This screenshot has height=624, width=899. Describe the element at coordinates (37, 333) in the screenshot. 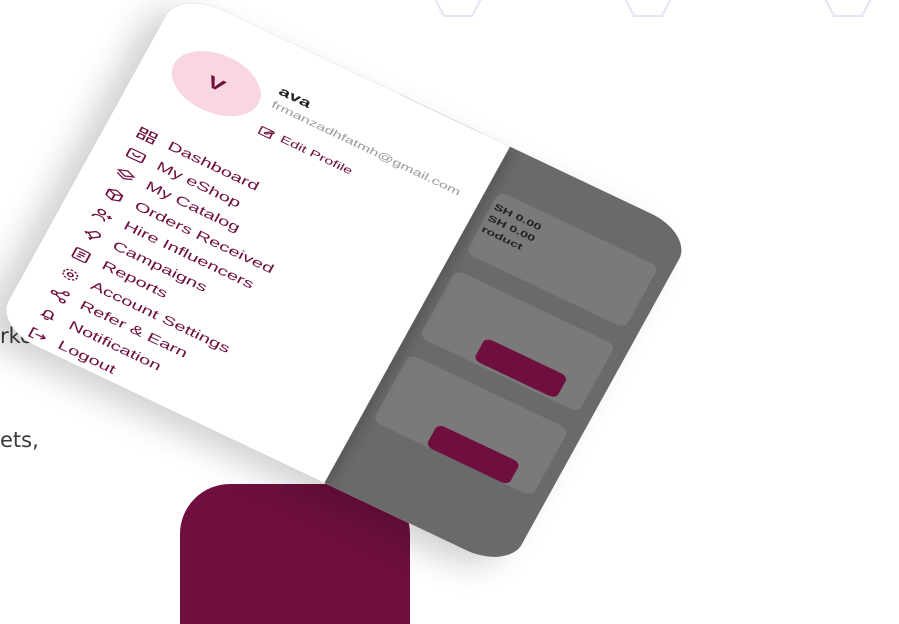

I see `logout-icon` at that location.